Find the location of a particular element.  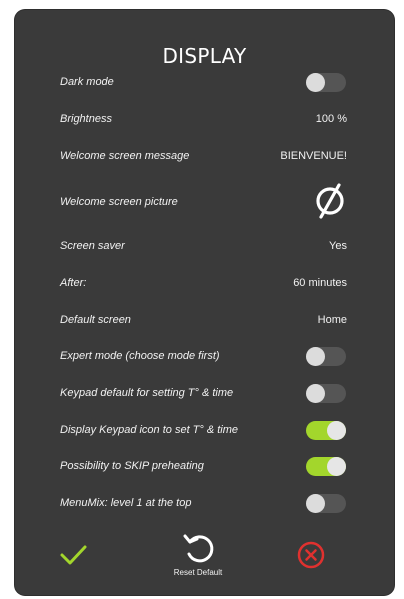

setting-row-after: After: 60 minutes is located at coordinates (204, 283).